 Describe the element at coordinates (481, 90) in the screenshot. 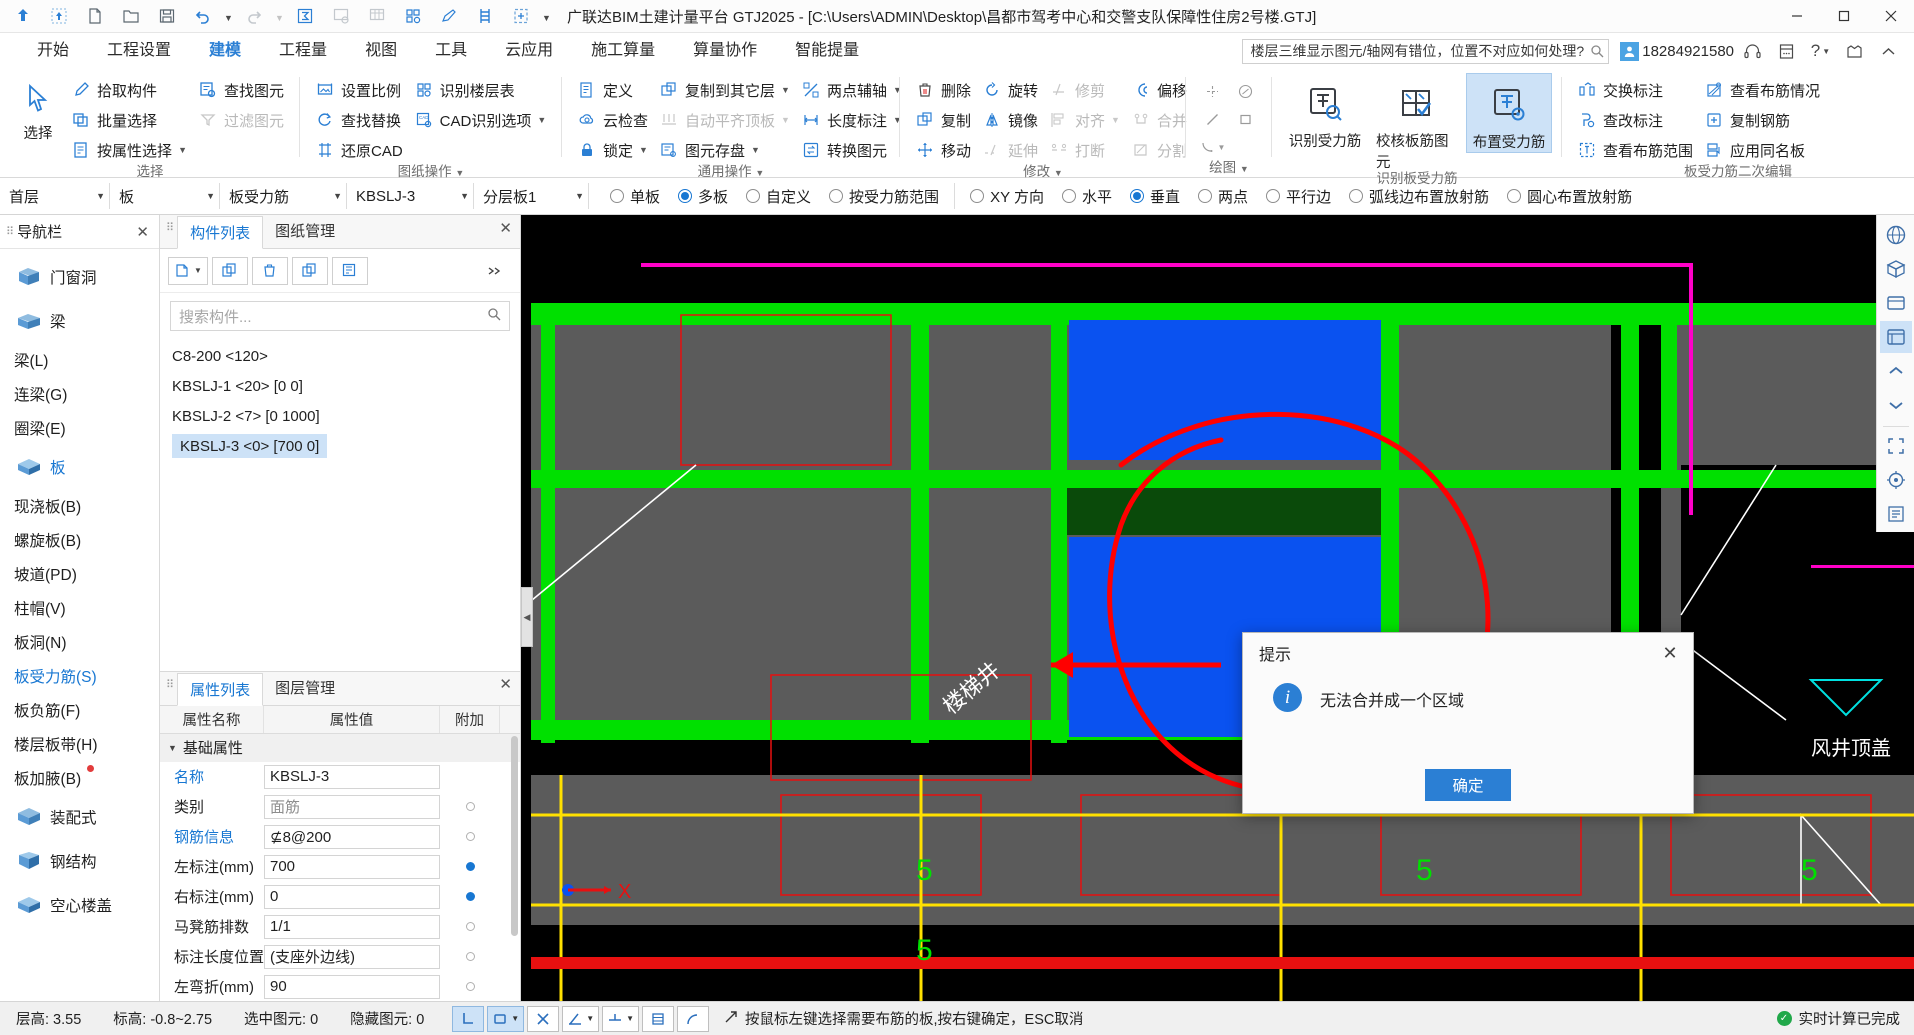

I see `identify-floor-table-button: 识别楼层表` at that location.